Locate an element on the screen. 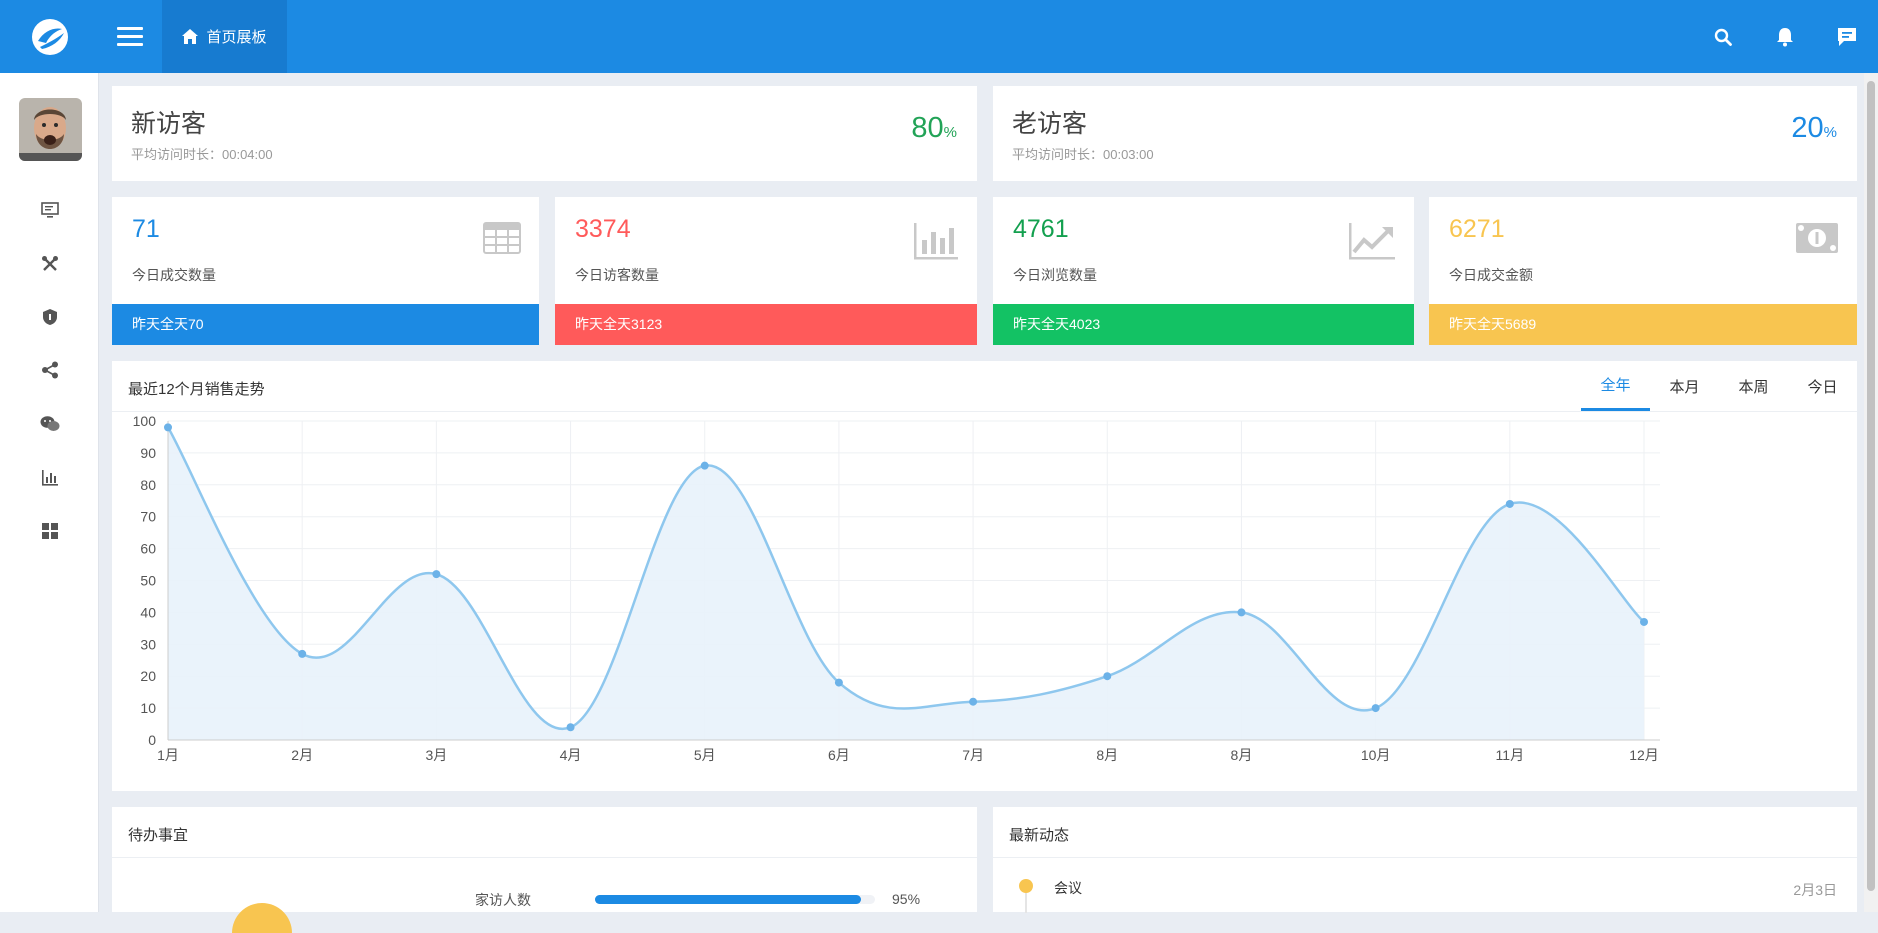 The width and height of the screenshot is (1878, 933). progress-label: 家访人数 is located at coordinates (503, 900).